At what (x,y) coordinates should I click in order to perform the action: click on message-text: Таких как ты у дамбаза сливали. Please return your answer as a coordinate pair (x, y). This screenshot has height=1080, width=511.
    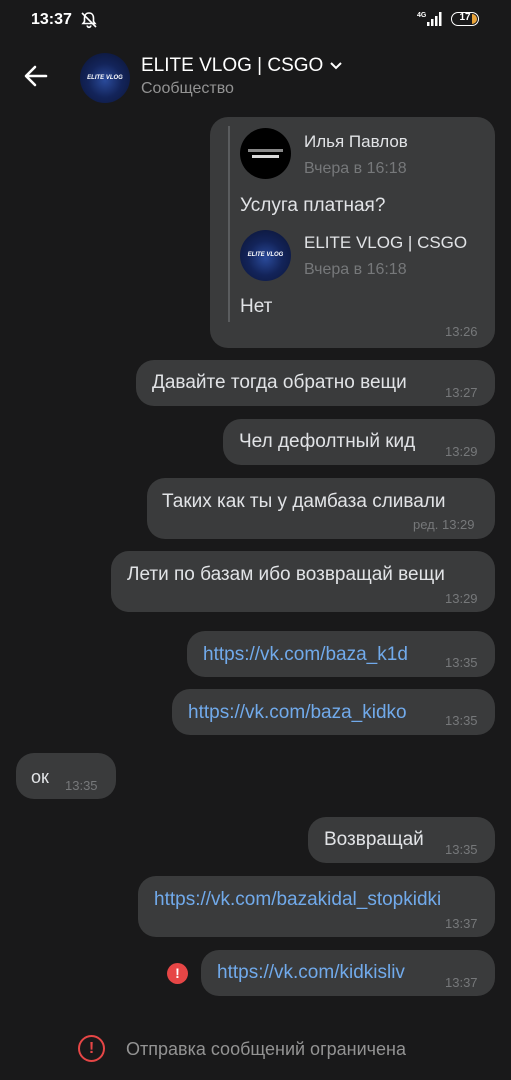
    Looking at the image, I should click on (304, 501).